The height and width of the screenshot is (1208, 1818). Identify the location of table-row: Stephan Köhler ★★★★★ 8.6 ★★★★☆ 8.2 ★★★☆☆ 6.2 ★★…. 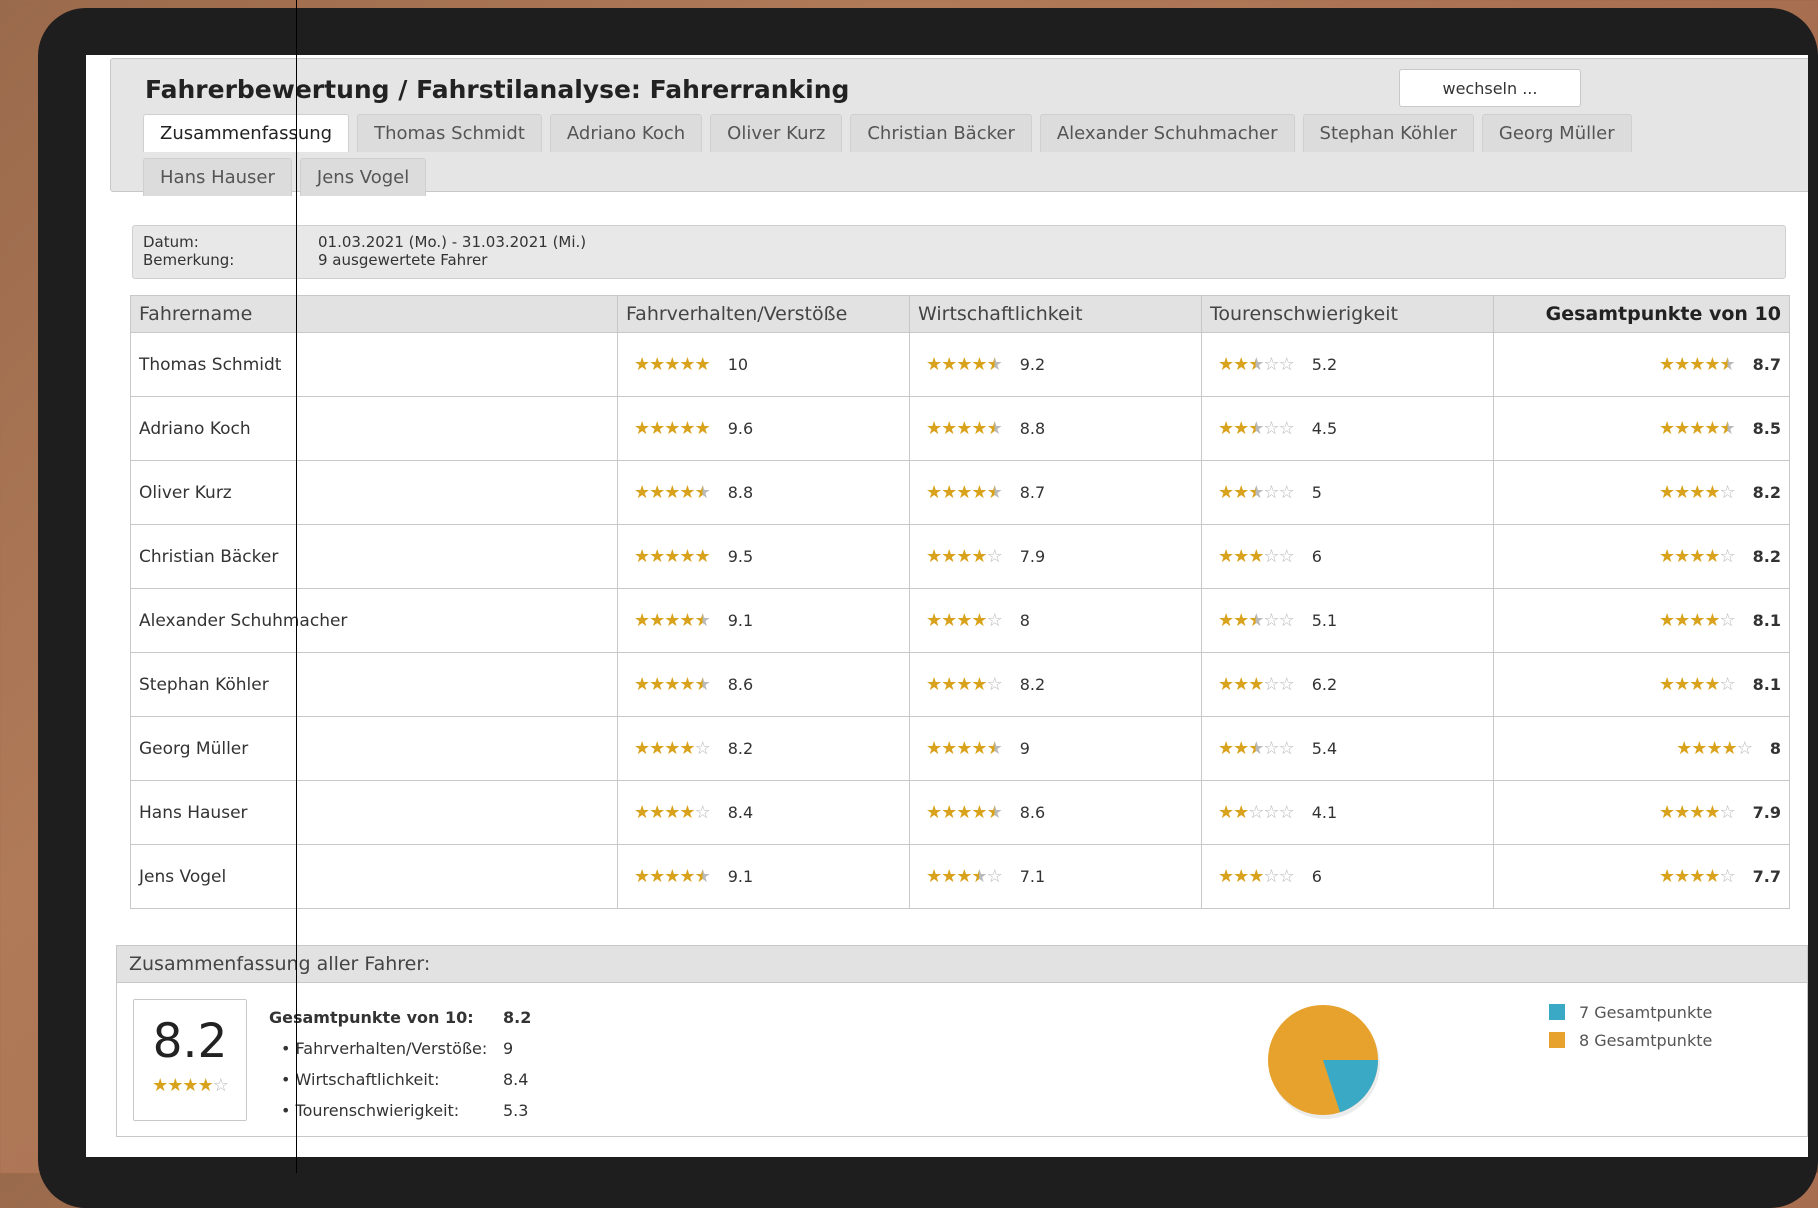
(960, 684).